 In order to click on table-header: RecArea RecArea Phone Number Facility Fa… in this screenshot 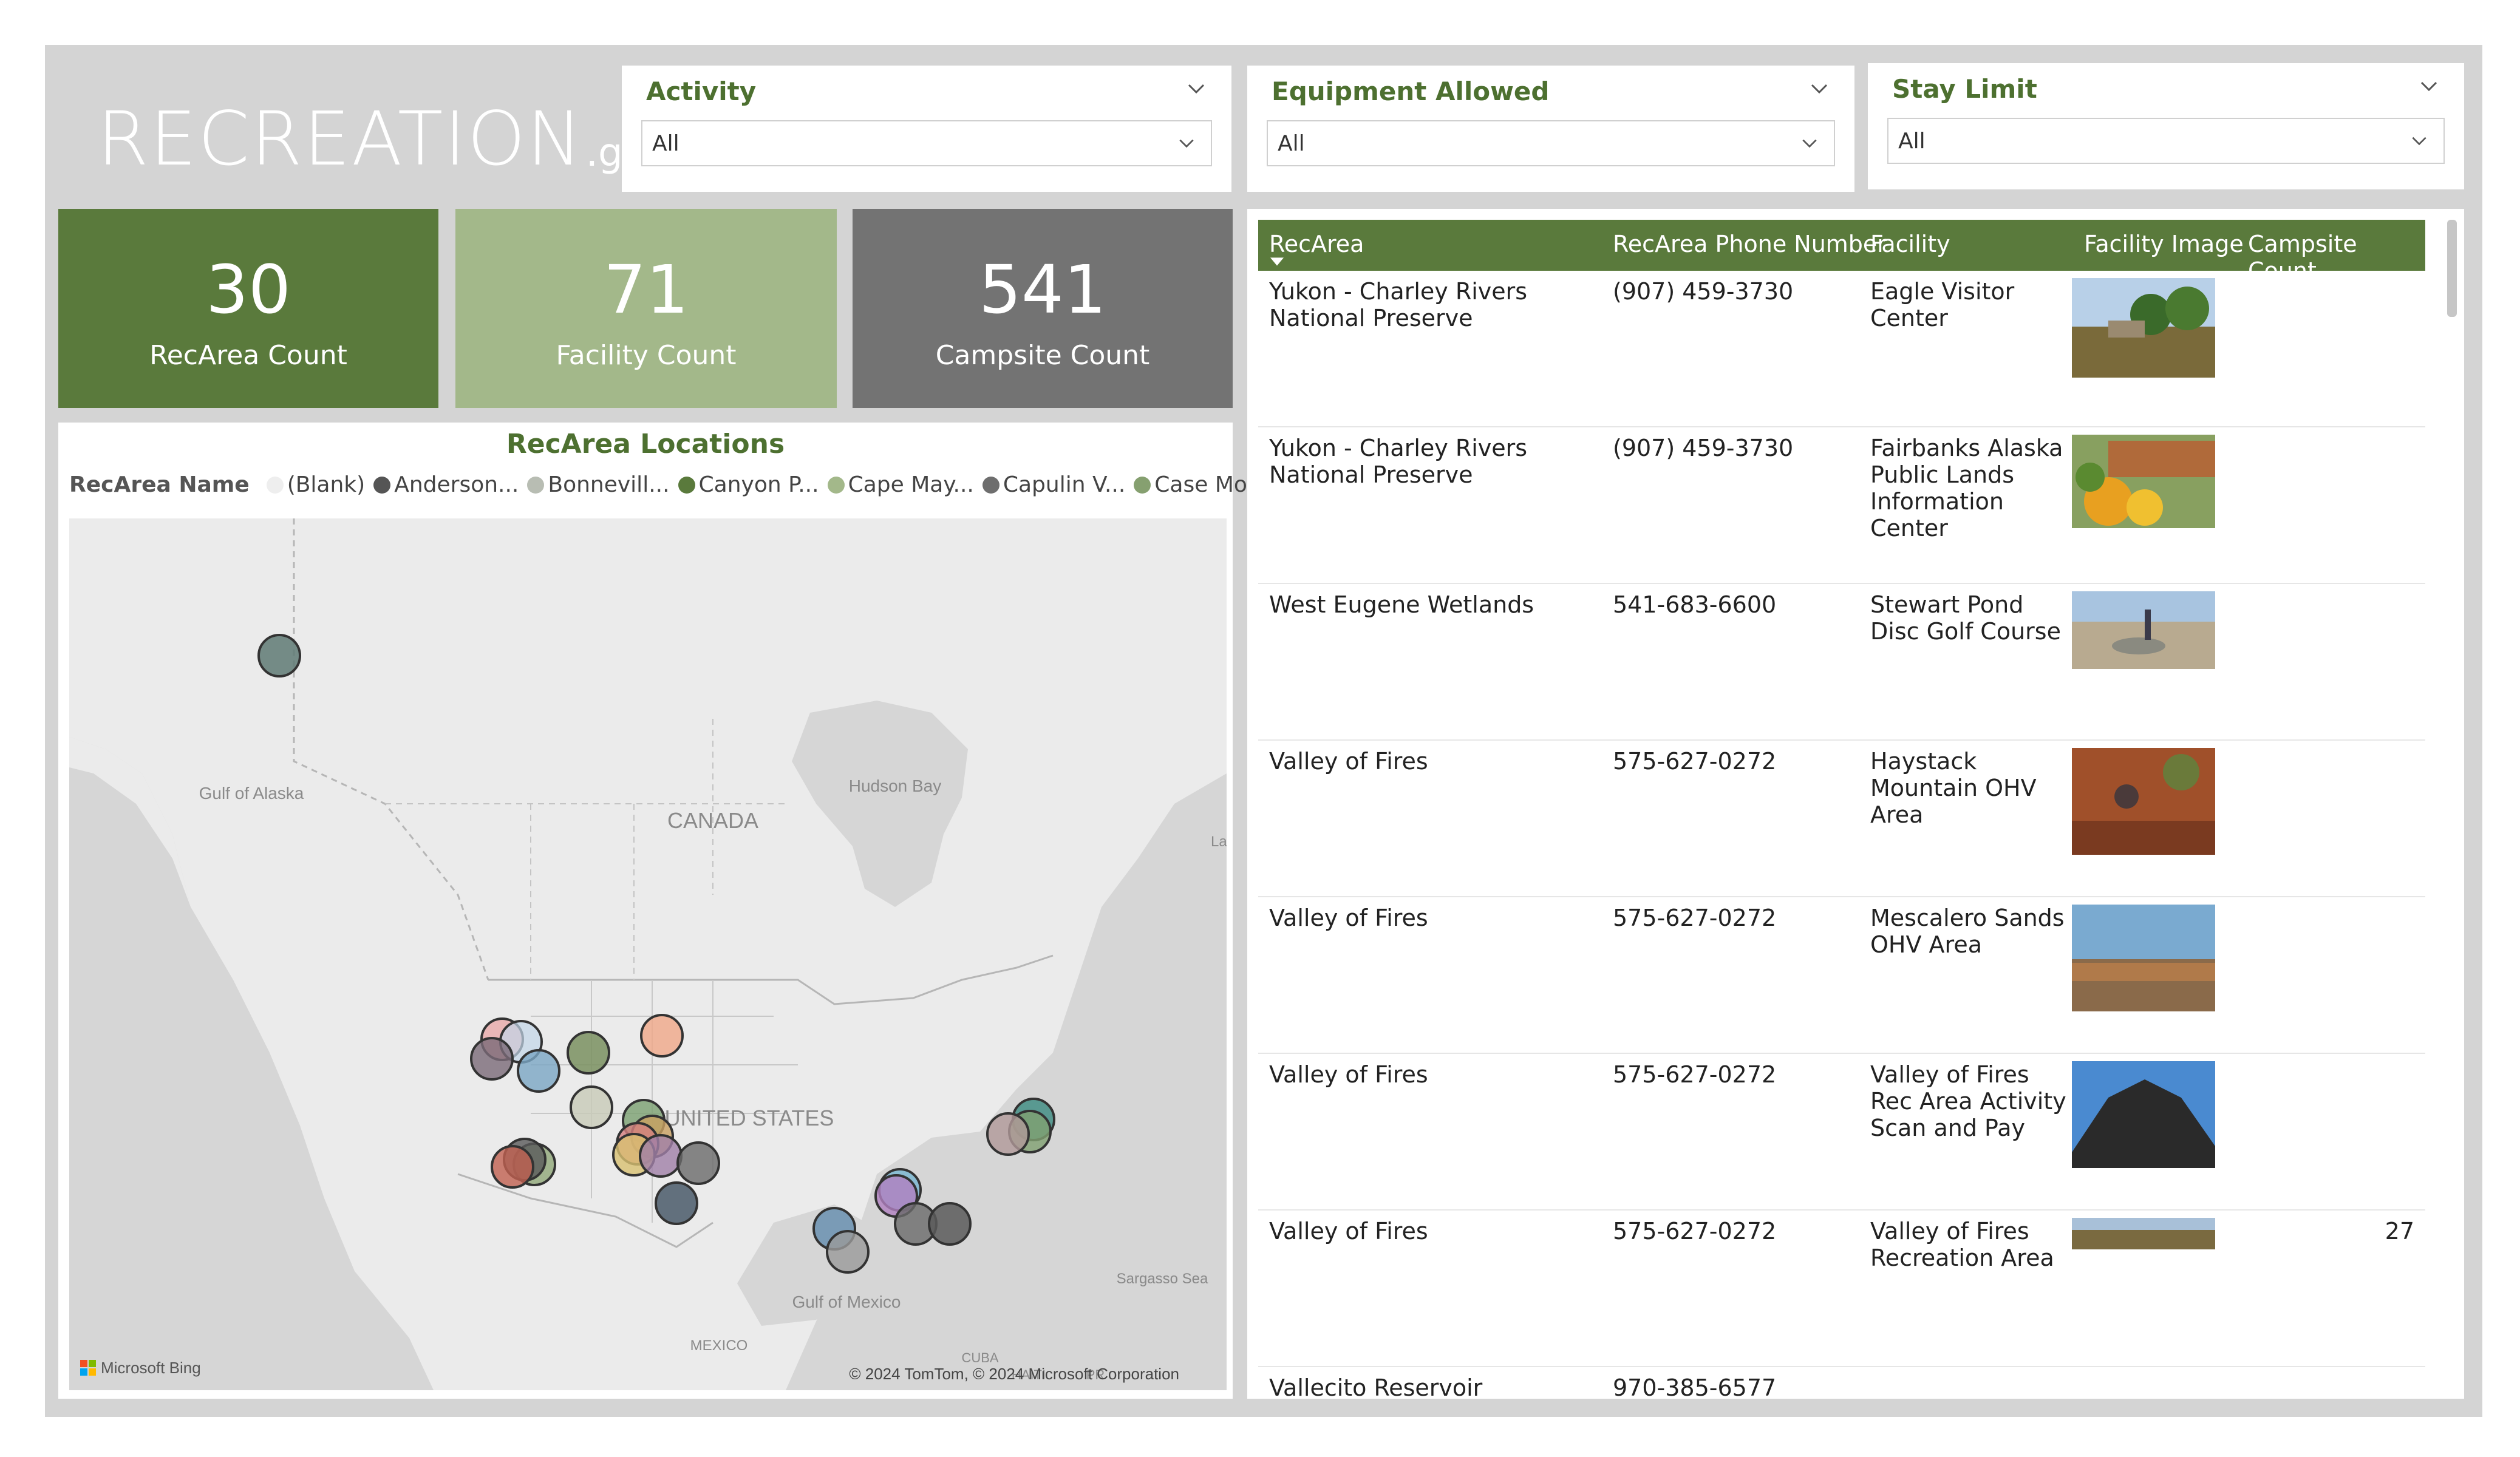, I will do `click(1841, 252)`.